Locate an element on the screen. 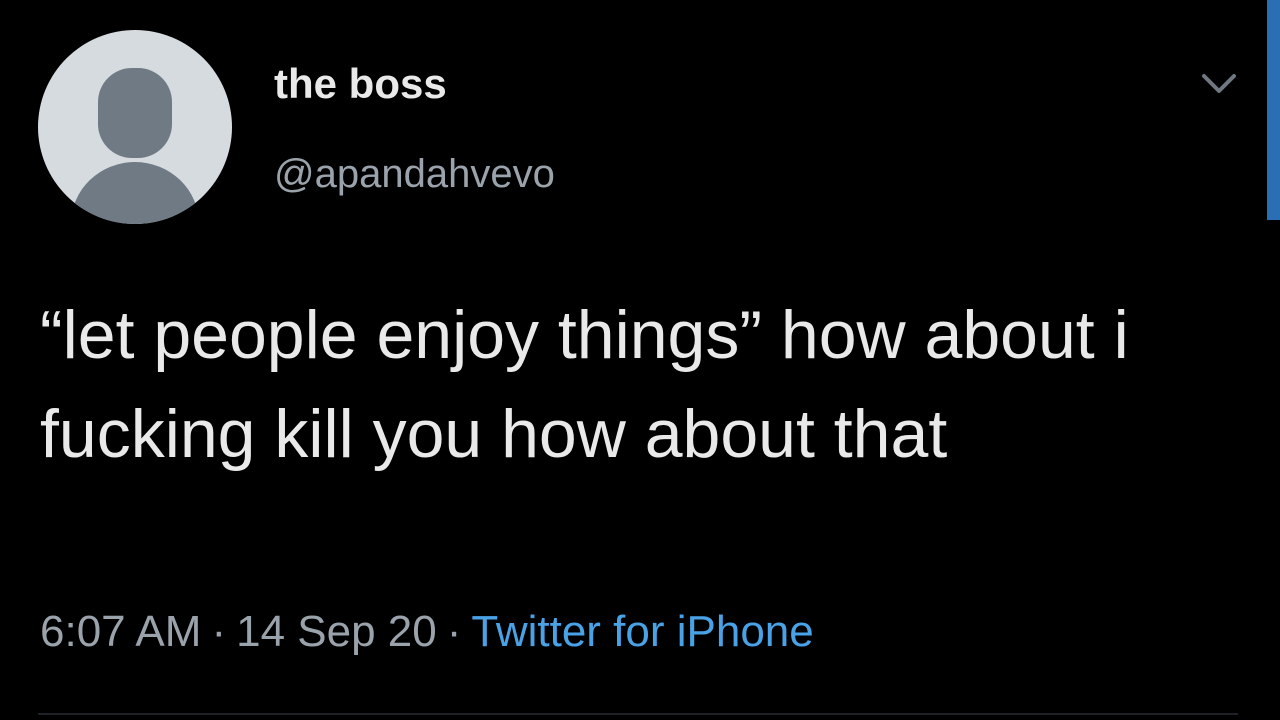 The height and width of the screenshot is (720, 1280). tweet-meta: 6:07 AM · 14 Sep 20 · Twitter for iPhone is located at coordinates (427, 632).